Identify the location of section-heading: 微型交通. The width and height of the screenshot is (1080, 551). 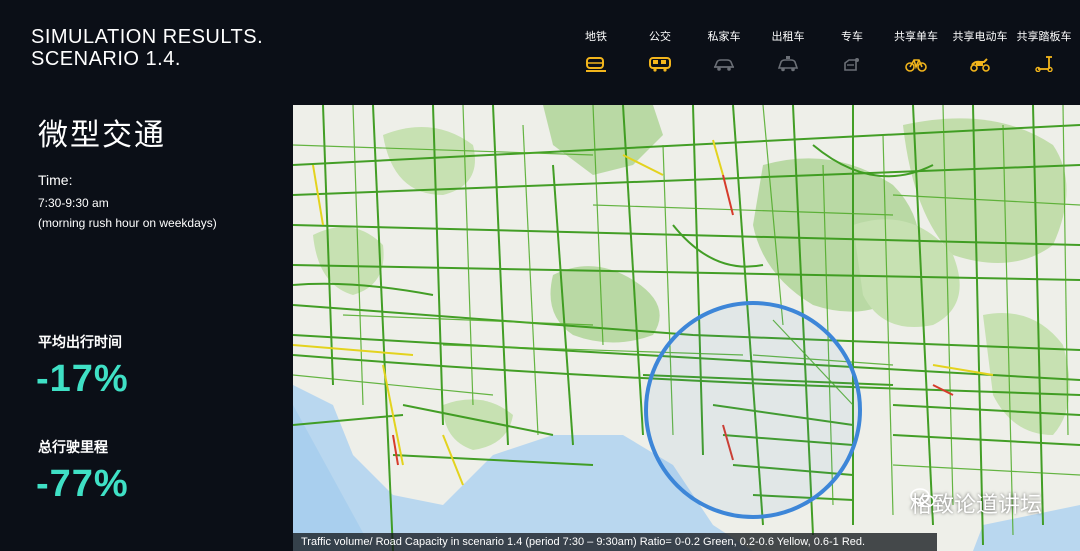
(102, 135).